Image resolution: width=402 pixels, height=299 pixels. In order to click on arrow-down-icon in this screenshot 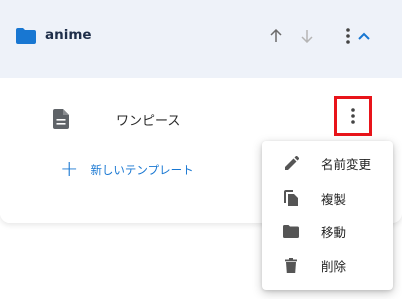, I will do `click(307, 36)`.